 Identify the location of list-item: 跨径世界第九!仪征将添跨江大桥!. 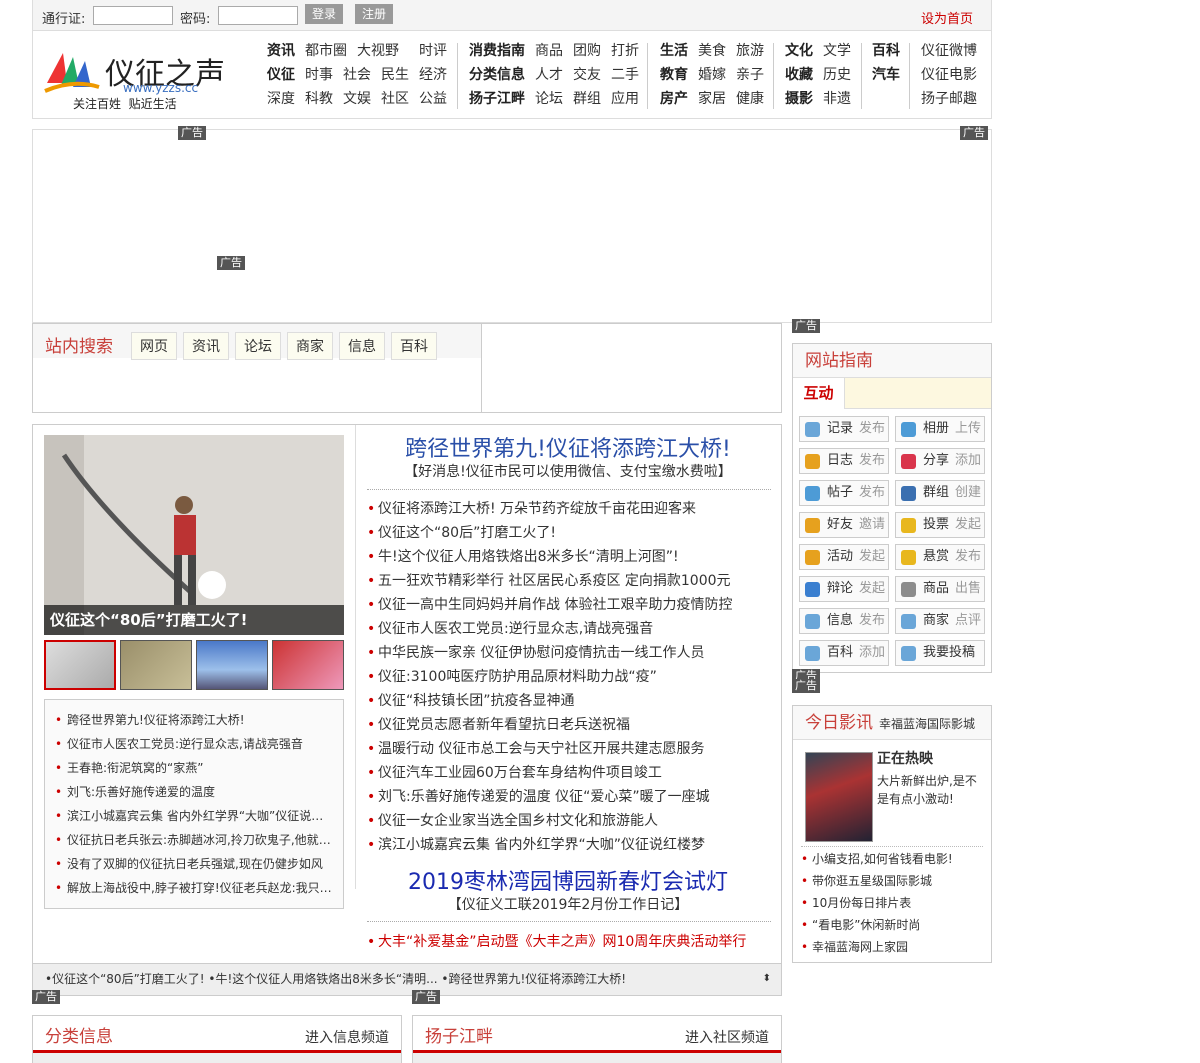
(194, 720).